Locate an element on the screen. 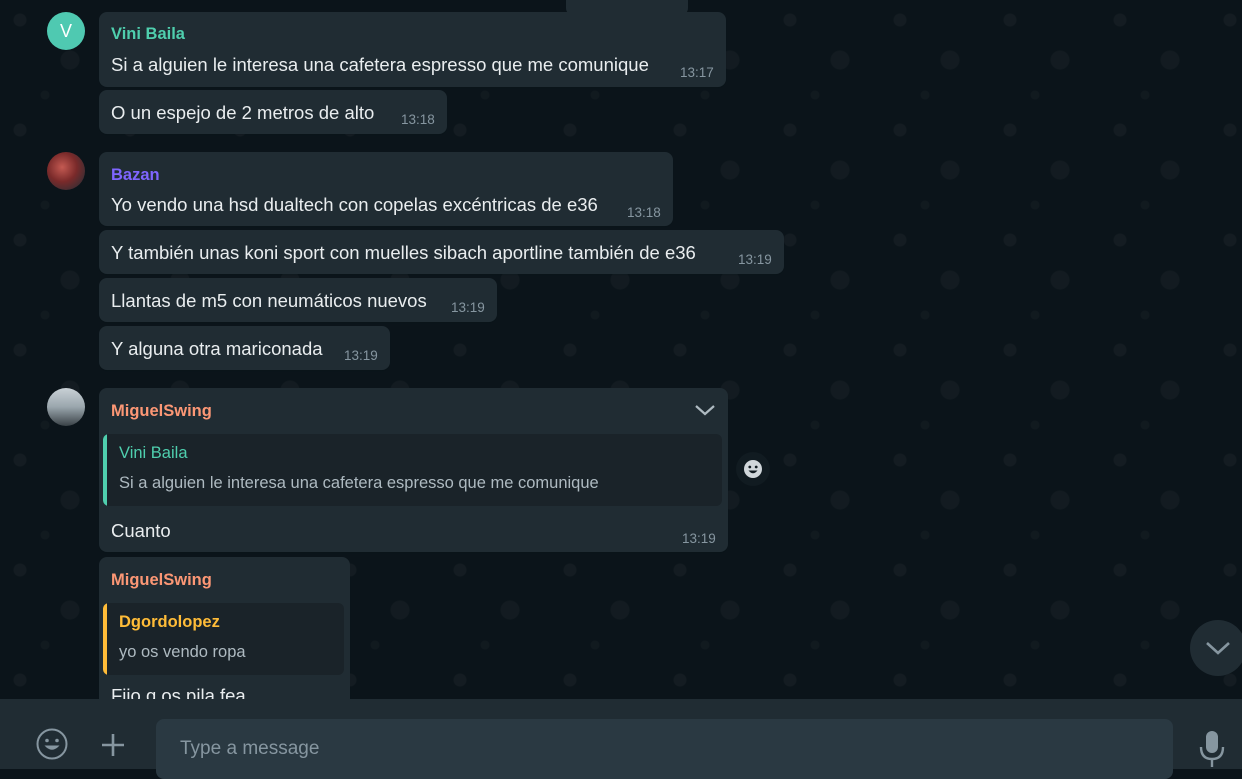 Image resolution: width=1242 pixels, height=779 pixels. avatar-letter: V is located at coordinates (65, 31).